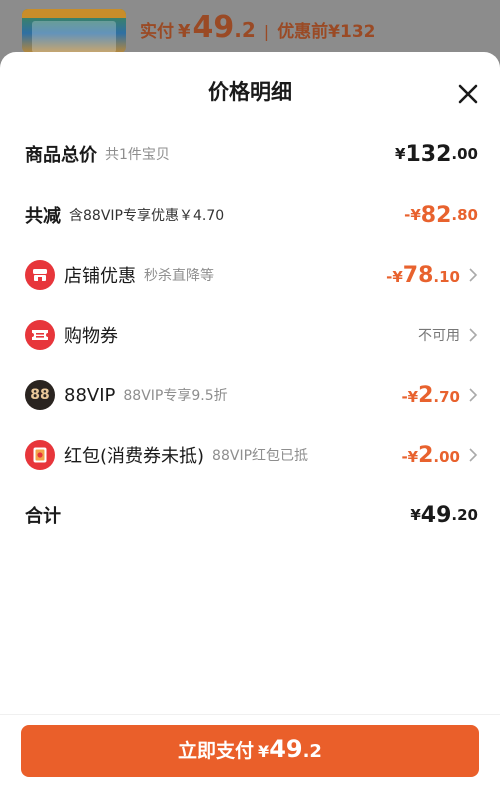  What do you see at coordinates (444, 515) in the screenshot?
I see `grand-total-value: ¥ 49 .20` at bounding box center [444, 515].